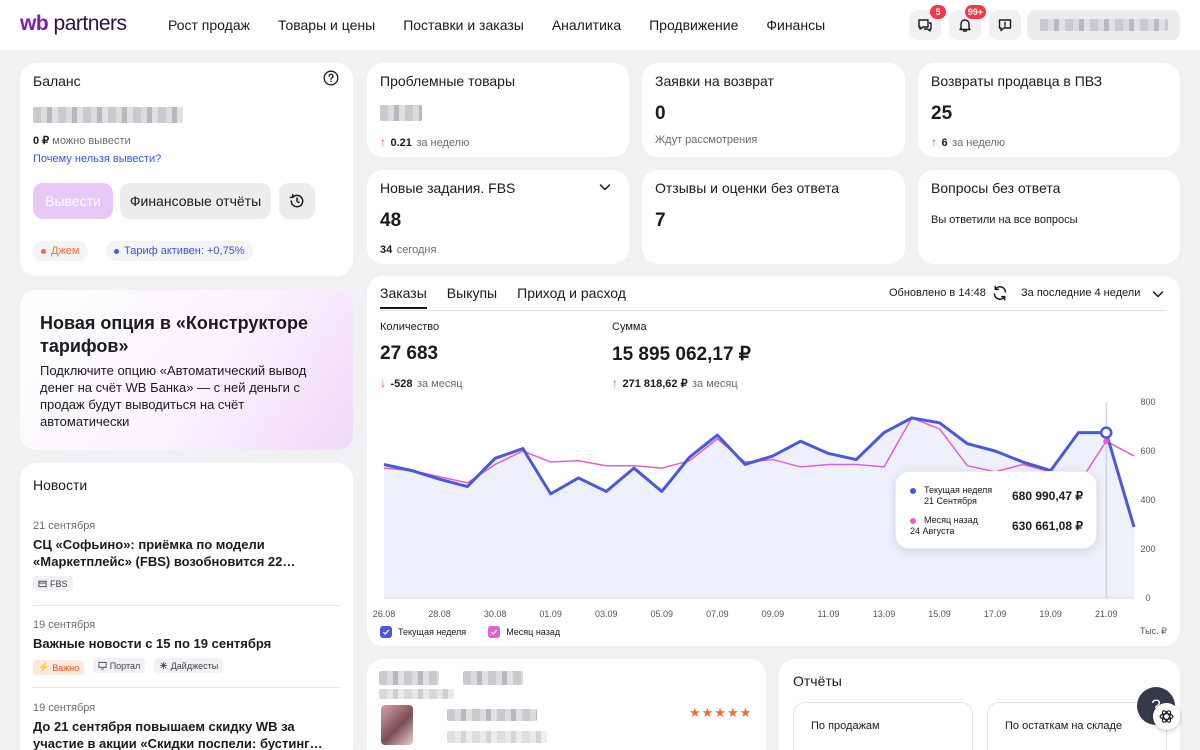 This screenshot has height=750, width=1200. I want to click on product-card: ★★★★★, so click(566, 704).